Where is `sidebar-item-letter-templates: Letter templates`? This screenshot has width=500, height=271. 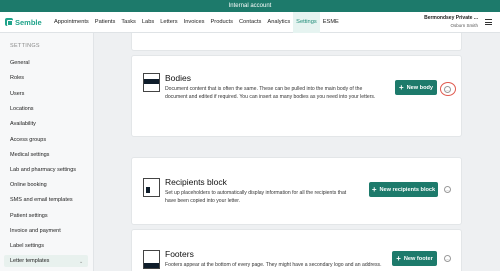 sidebar-item-letter-templates: Letter templates is located at coordinates (29, 261).